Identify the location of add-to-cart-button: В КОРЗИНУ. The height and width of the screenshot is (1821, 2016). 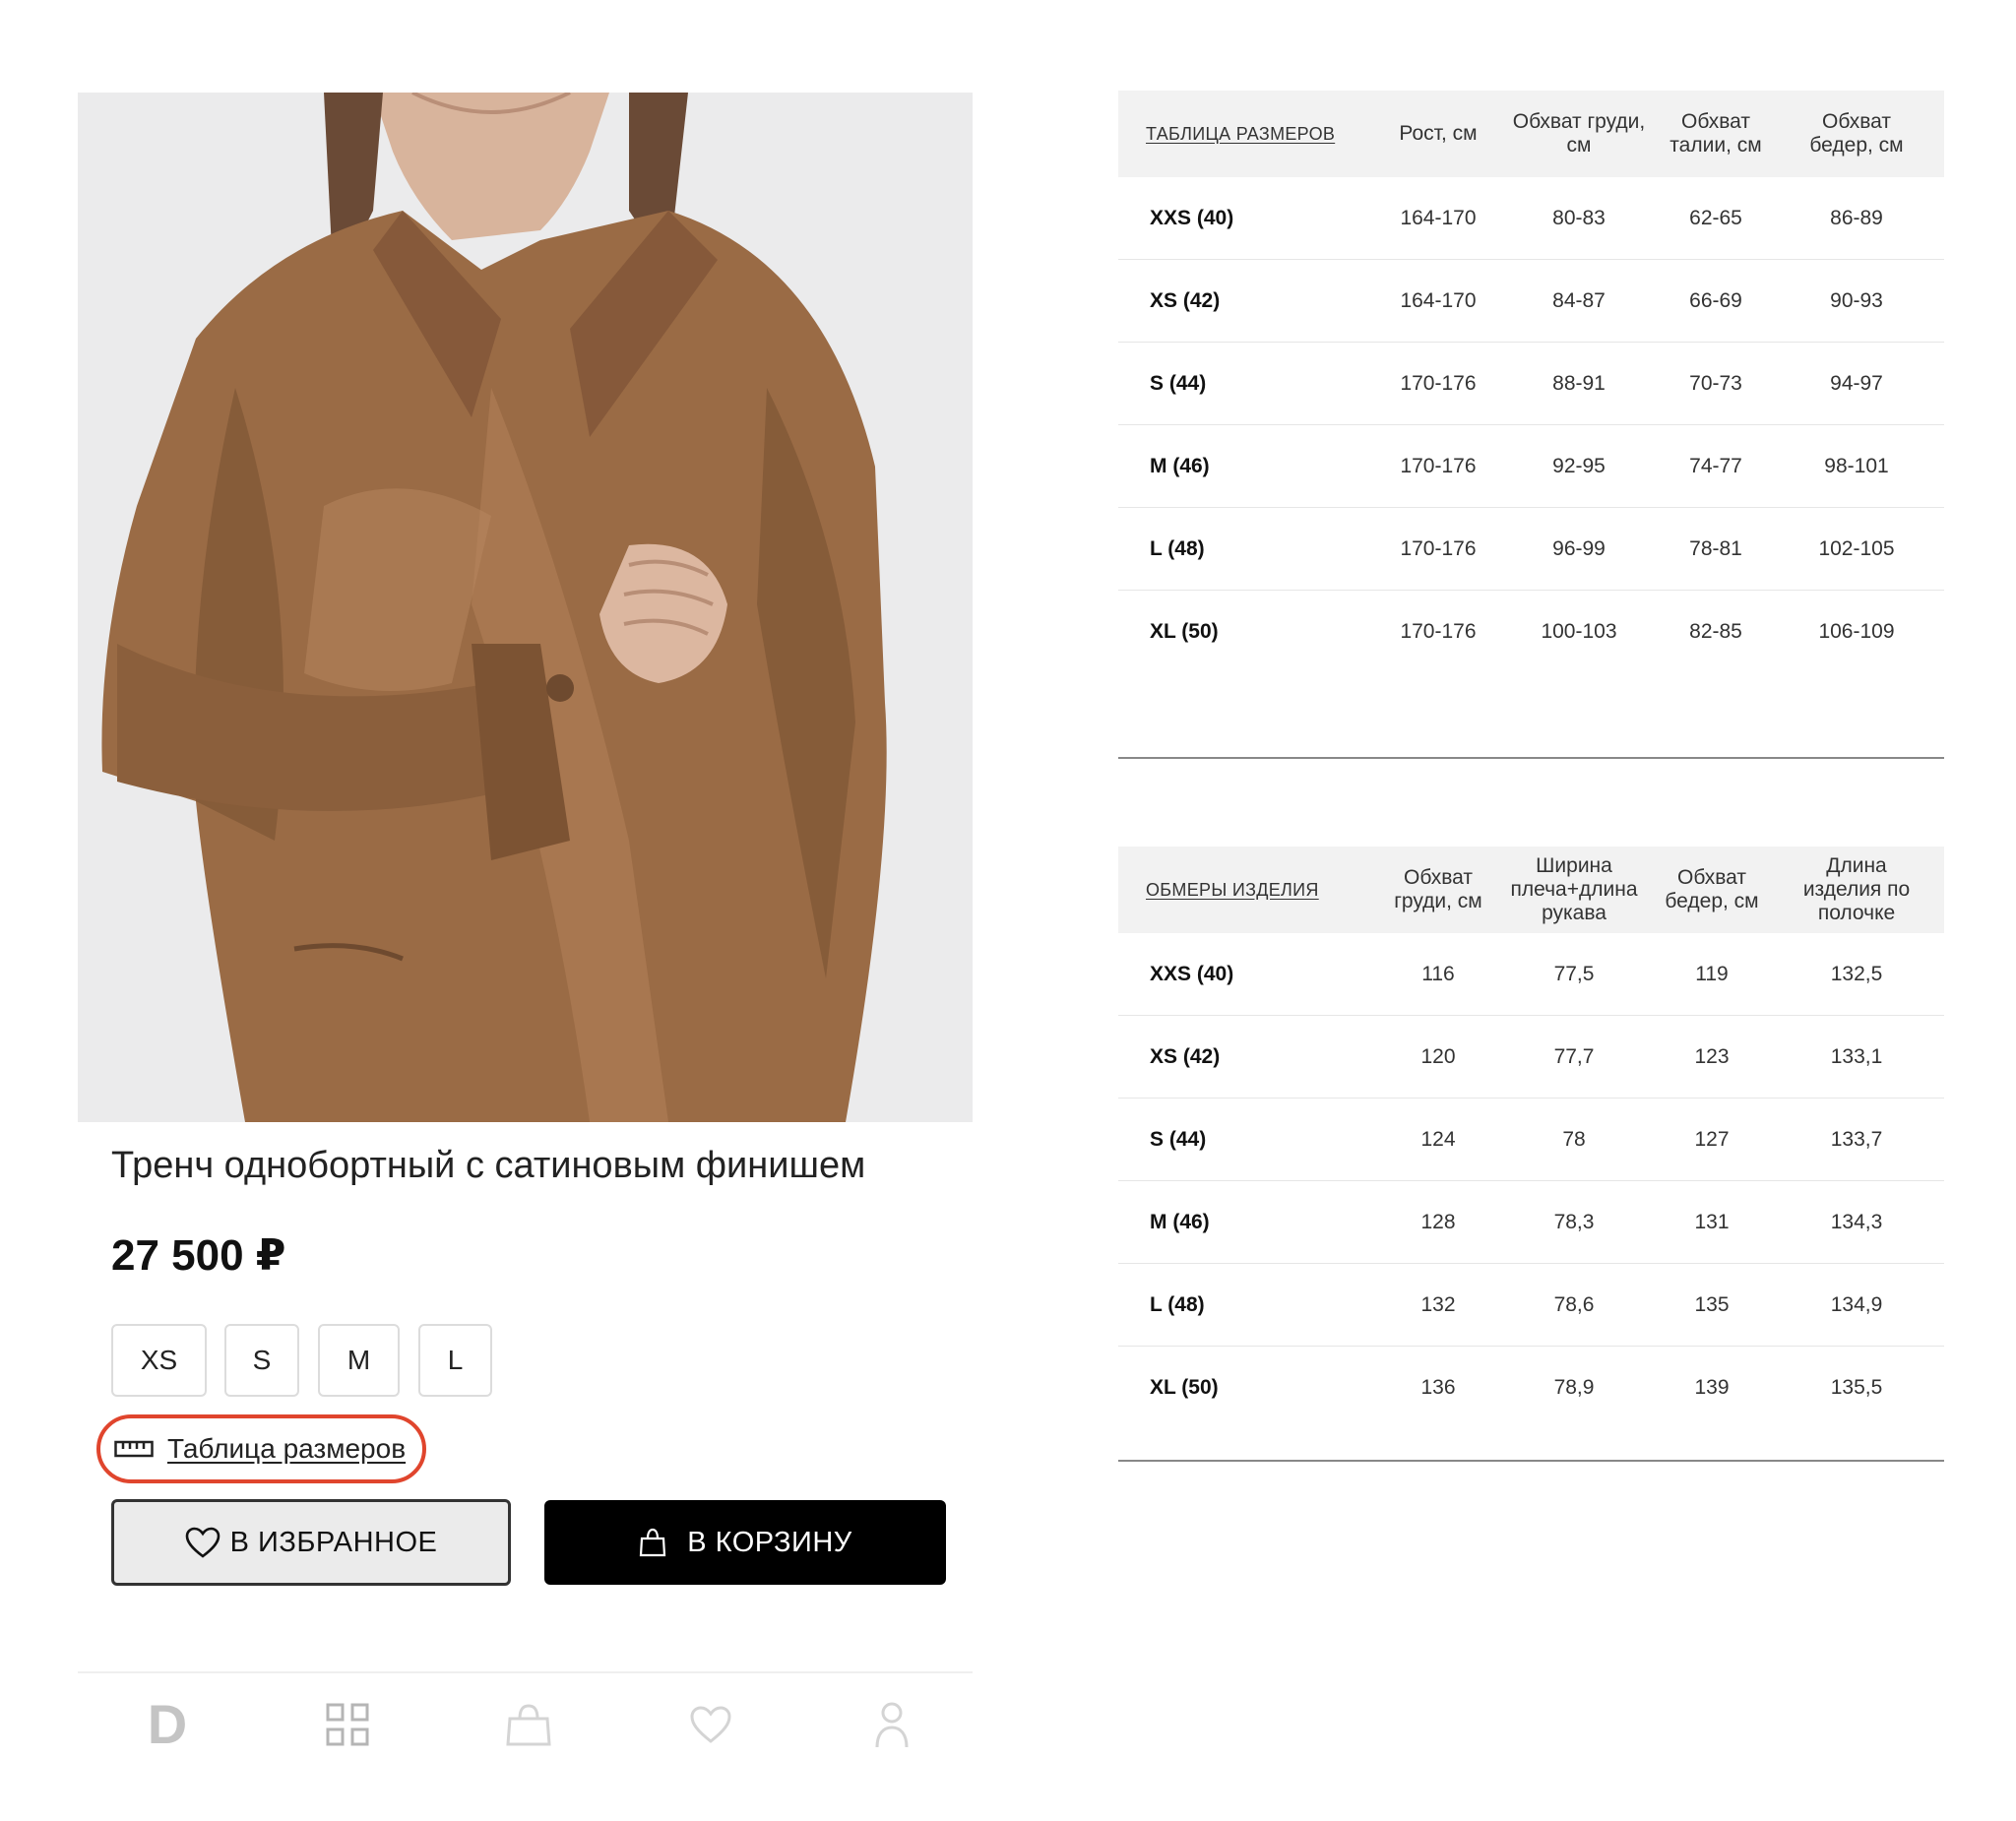
(745, 1543).